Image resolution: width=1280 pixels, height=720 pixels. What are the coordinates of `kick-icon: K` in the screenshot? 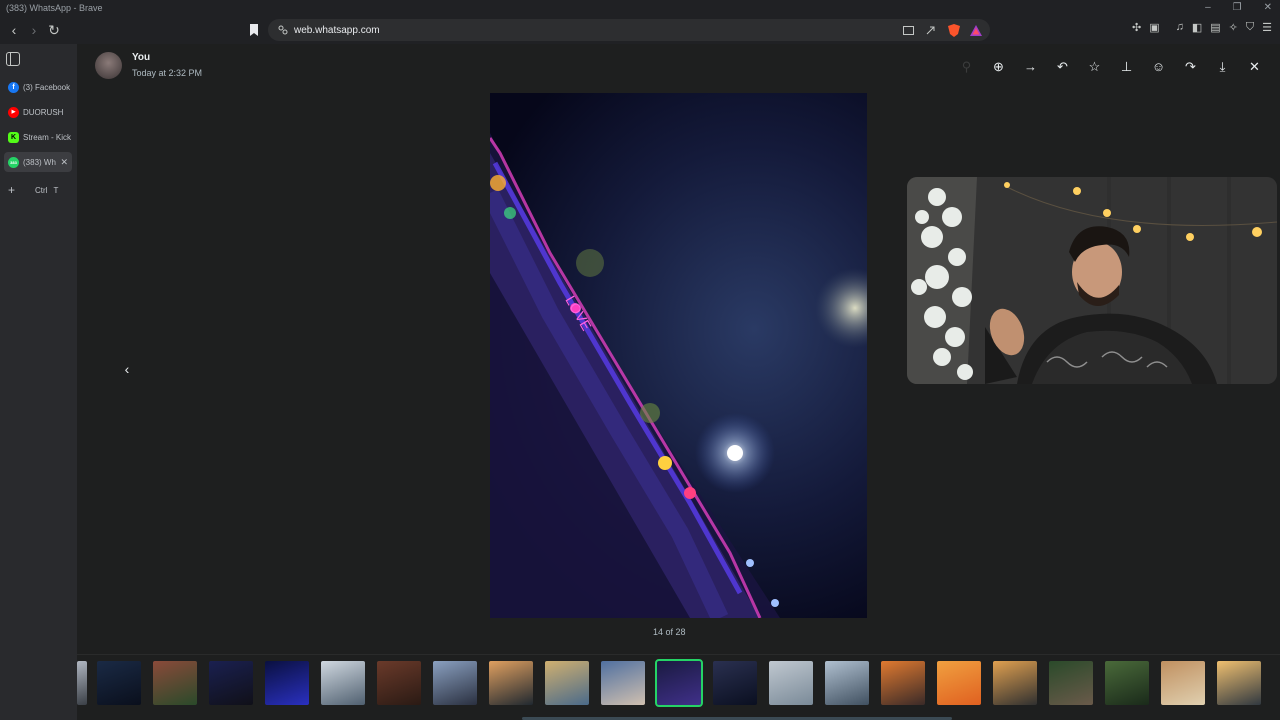 It's located at (13, 137).